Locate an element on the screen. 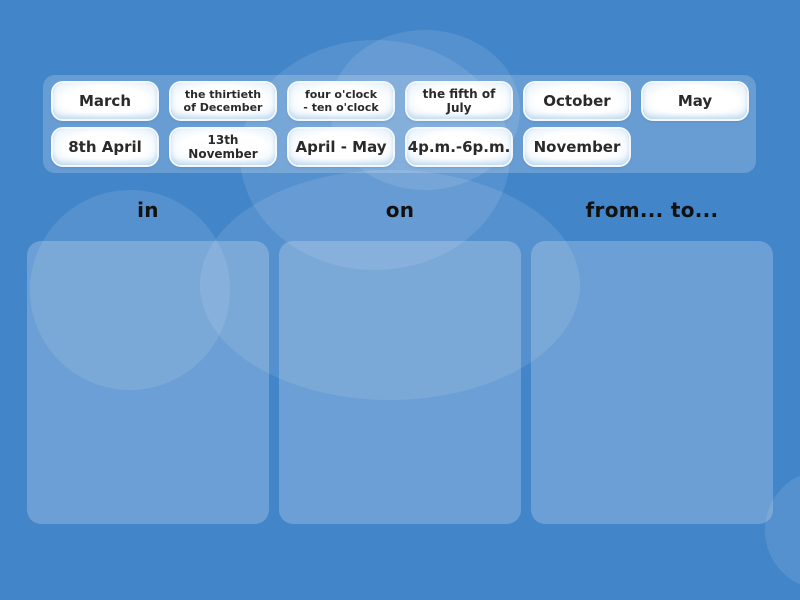 The width and height of the screenshot is (800, 600). card-label: 13th November is located at coordinates (223, 147).